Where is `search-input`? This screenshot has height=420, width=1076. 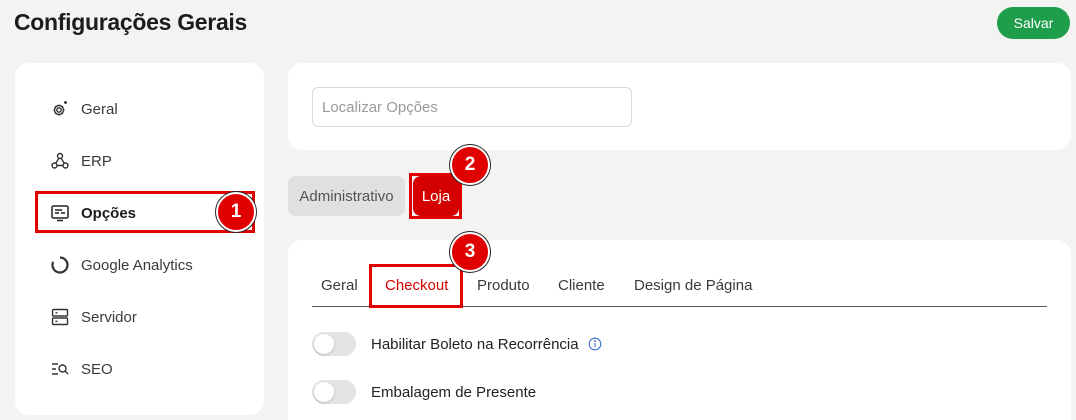 search-input is located at coordinates (472, 107).